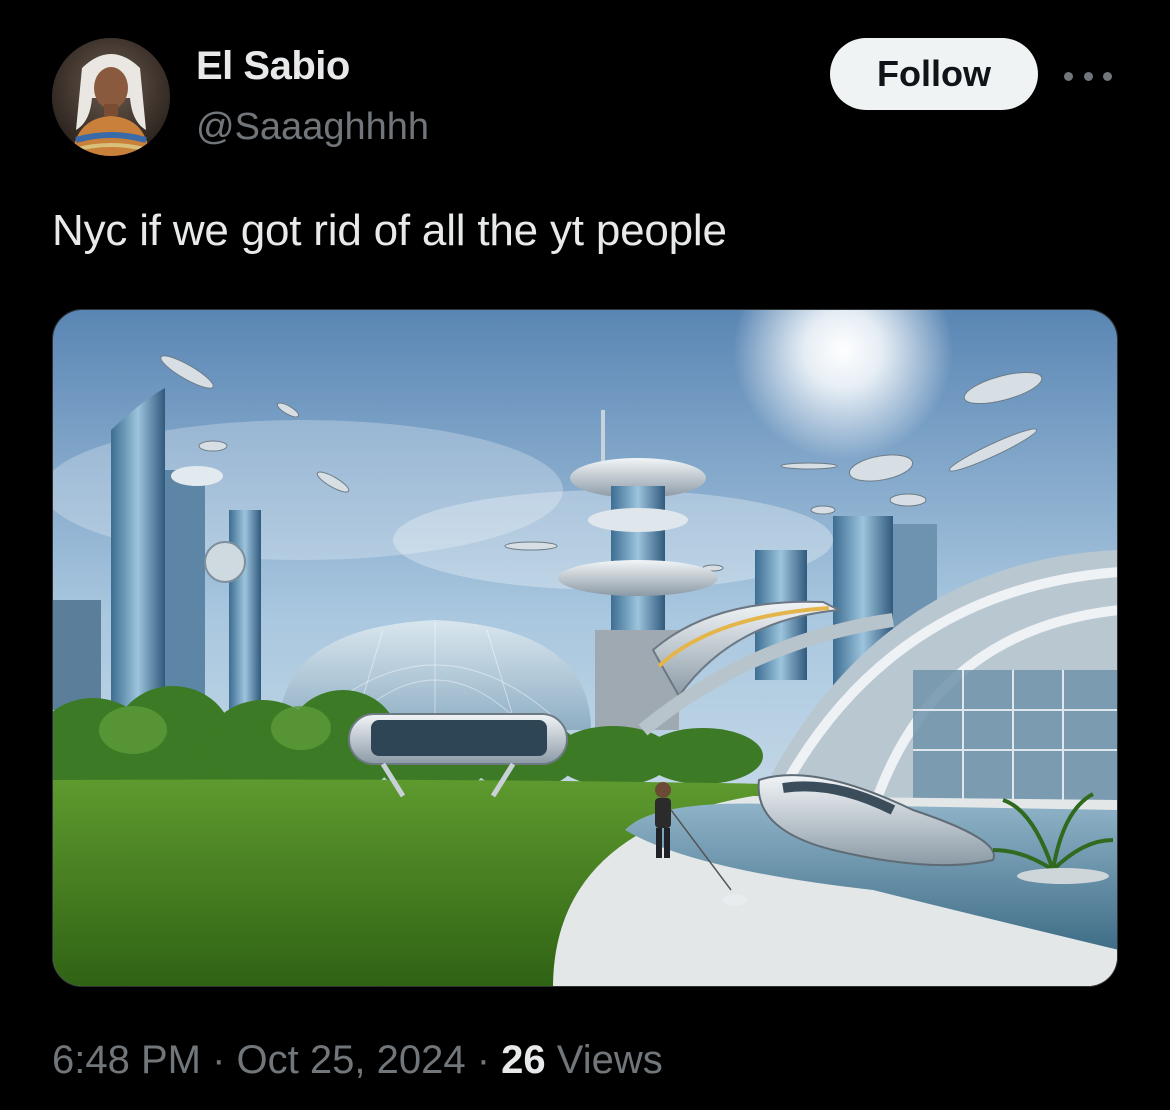  I want to click on avatar-image, so click(111, 97).